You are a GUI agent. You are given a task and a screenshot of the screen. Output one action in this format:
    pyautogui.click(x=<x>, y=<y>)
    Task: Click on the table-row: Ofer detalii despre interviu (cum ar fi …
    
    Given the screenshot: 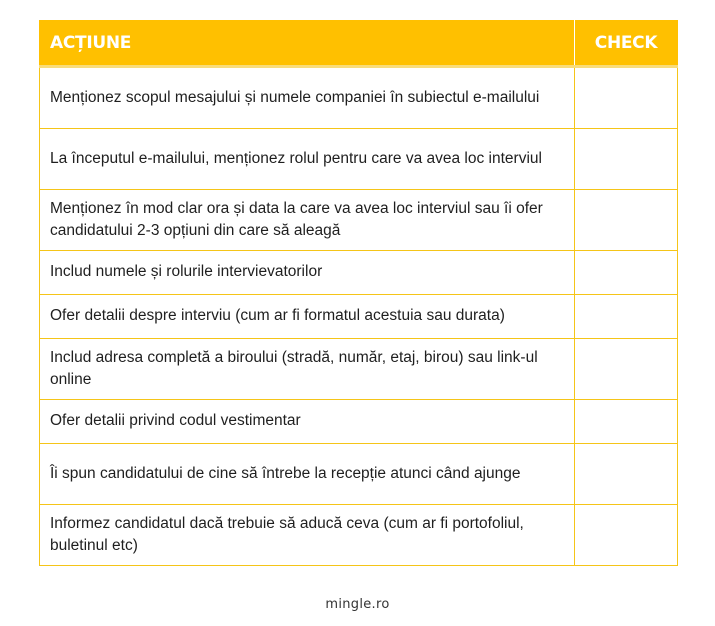 What is the action you would take?
    pyautogui.click(x=358, y=316)
    